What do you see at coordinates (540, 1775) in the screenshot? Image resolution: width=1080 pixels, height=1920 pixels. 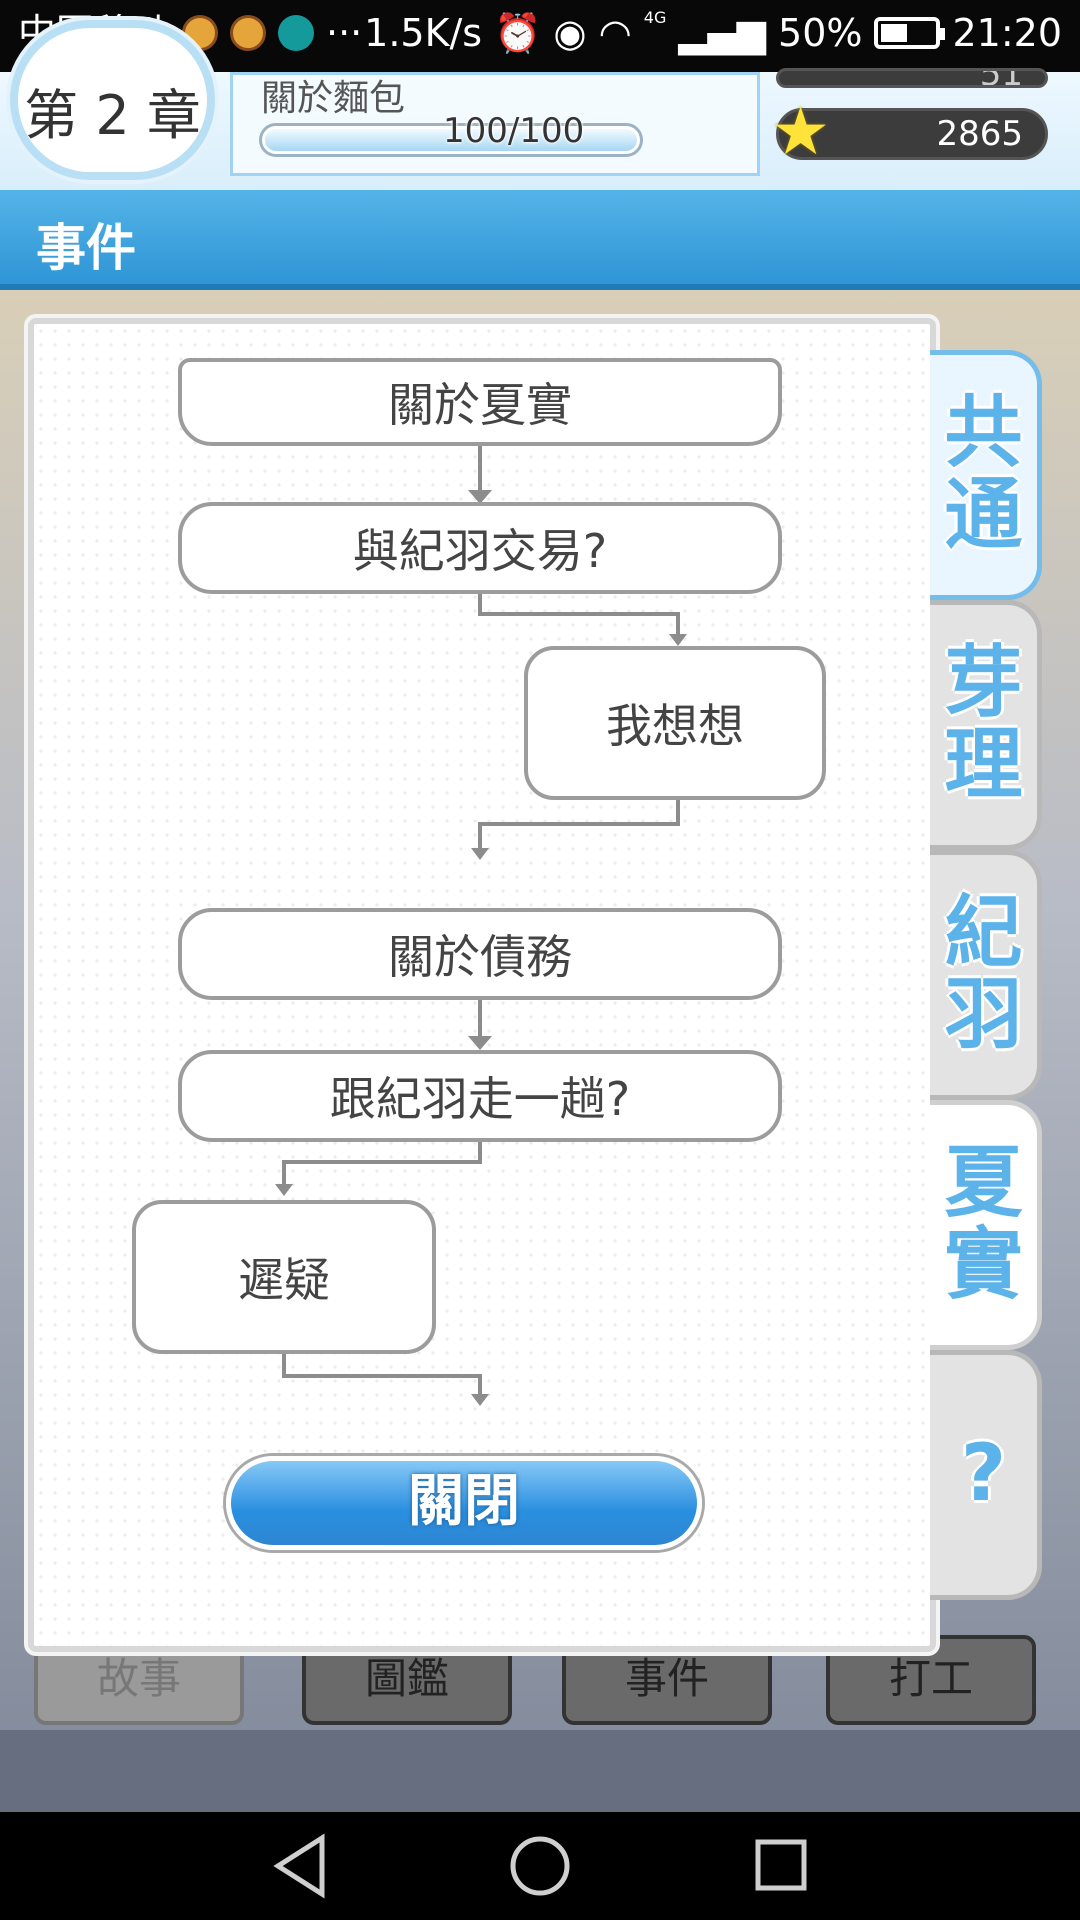 I see `scene-floor` at bounding box center [540, 1775].